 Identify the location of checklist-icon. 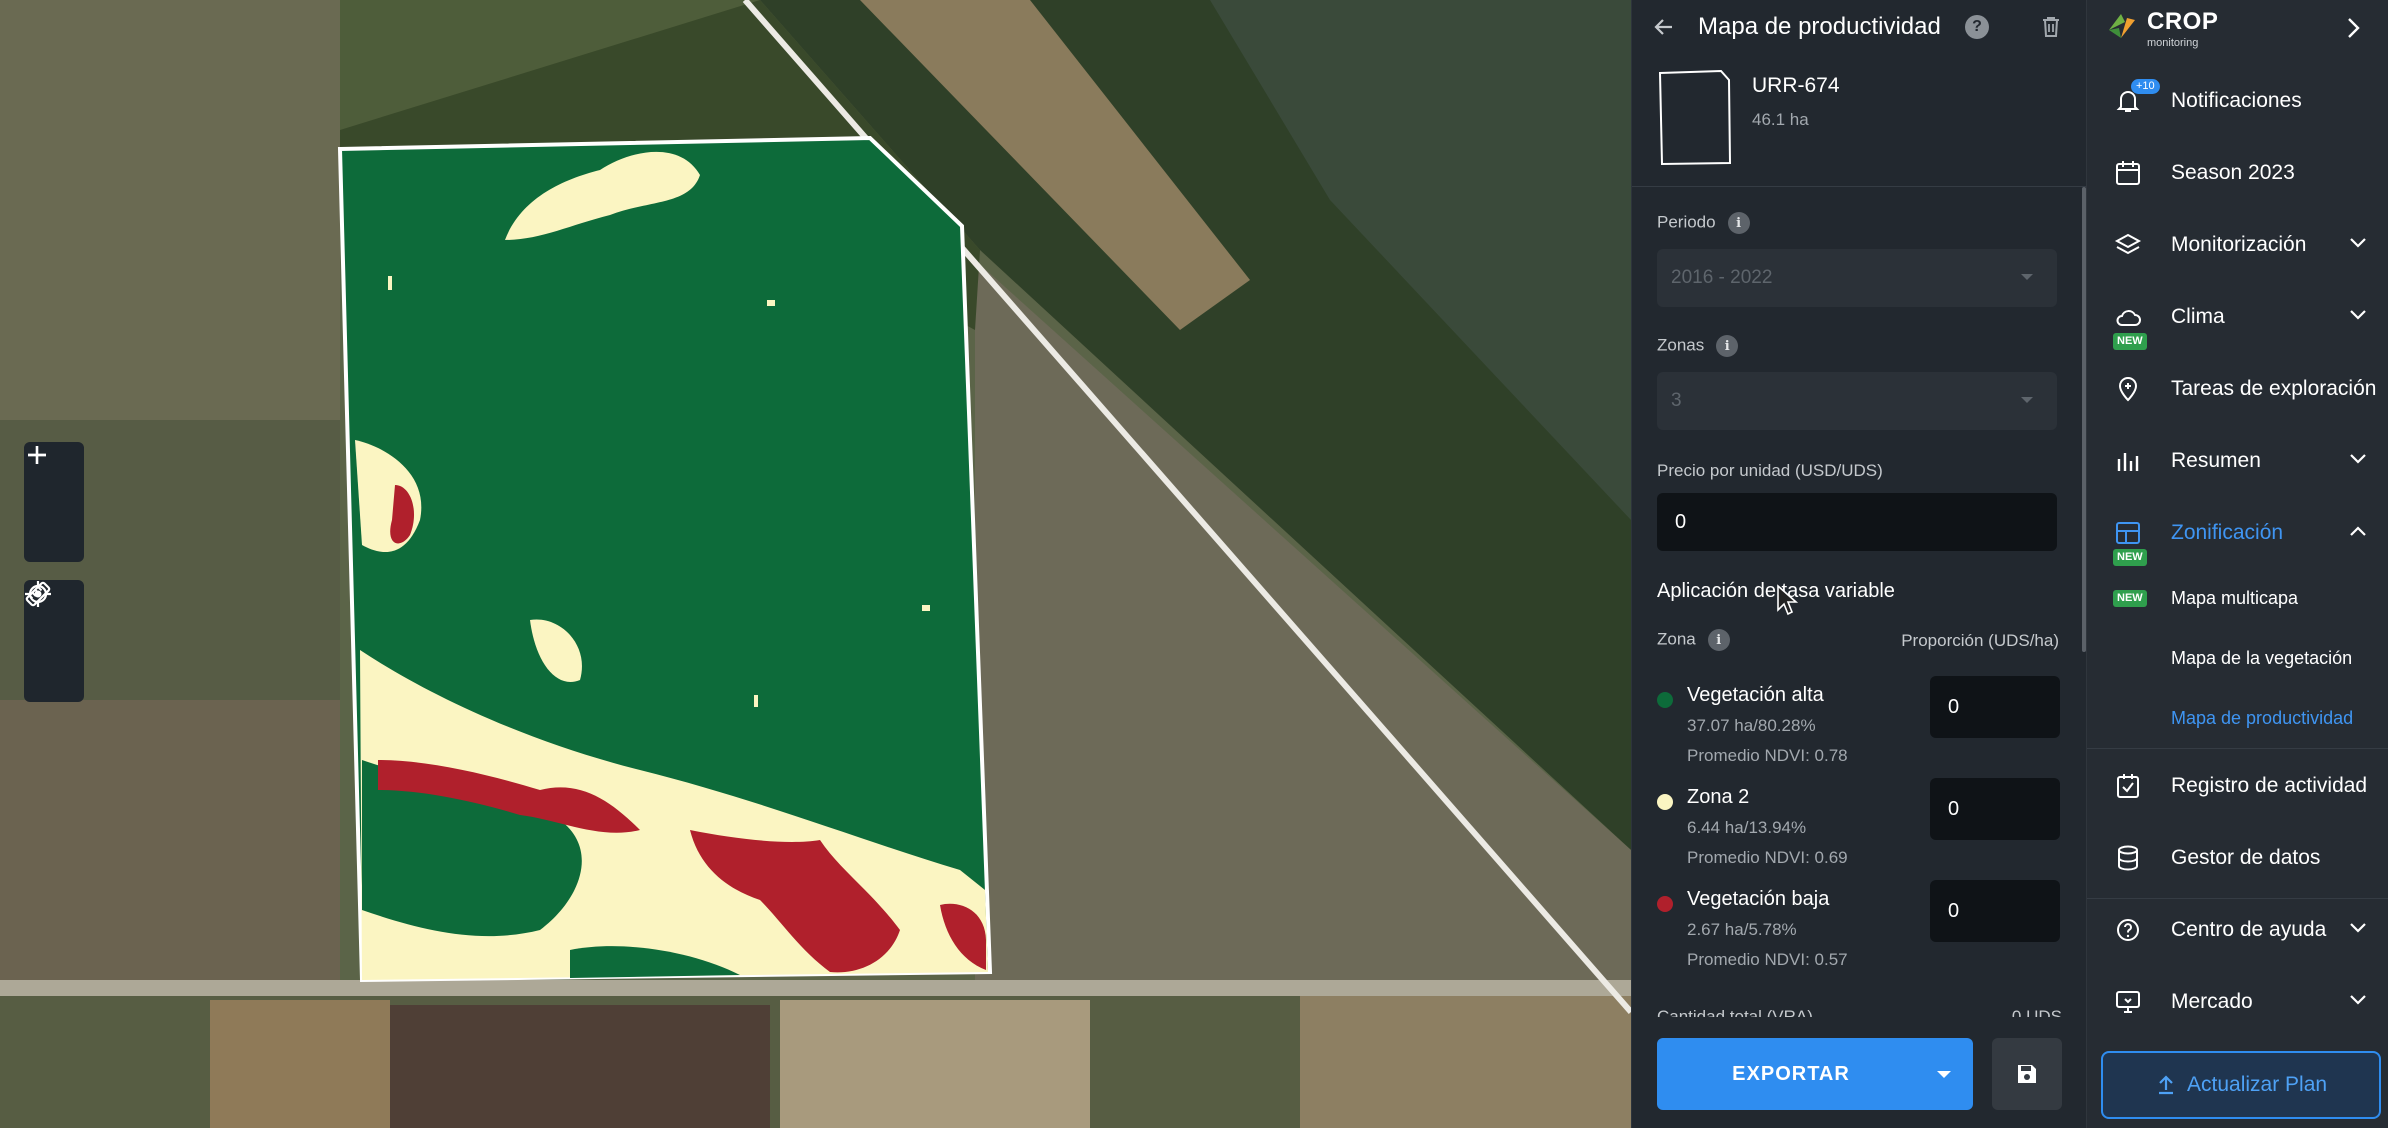
(2128, 786).